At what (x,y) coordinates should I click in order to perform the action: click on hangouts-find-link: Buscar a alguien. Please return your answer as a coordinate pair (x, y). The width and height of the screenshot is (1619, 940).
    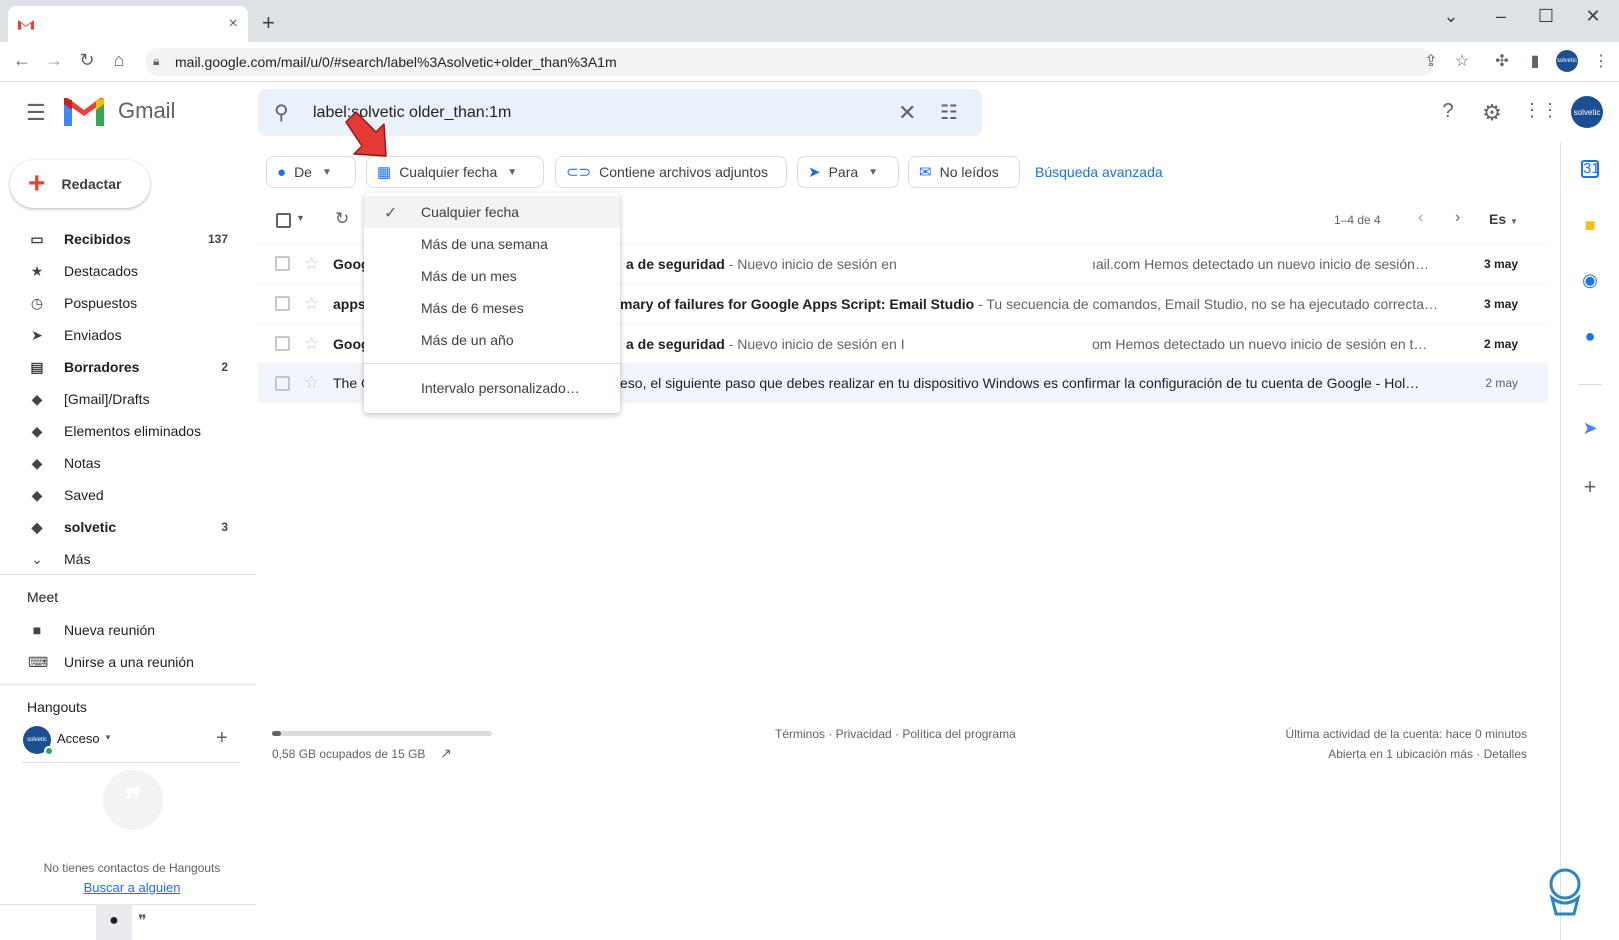
    Looking at the image, I should click on (132, 887).